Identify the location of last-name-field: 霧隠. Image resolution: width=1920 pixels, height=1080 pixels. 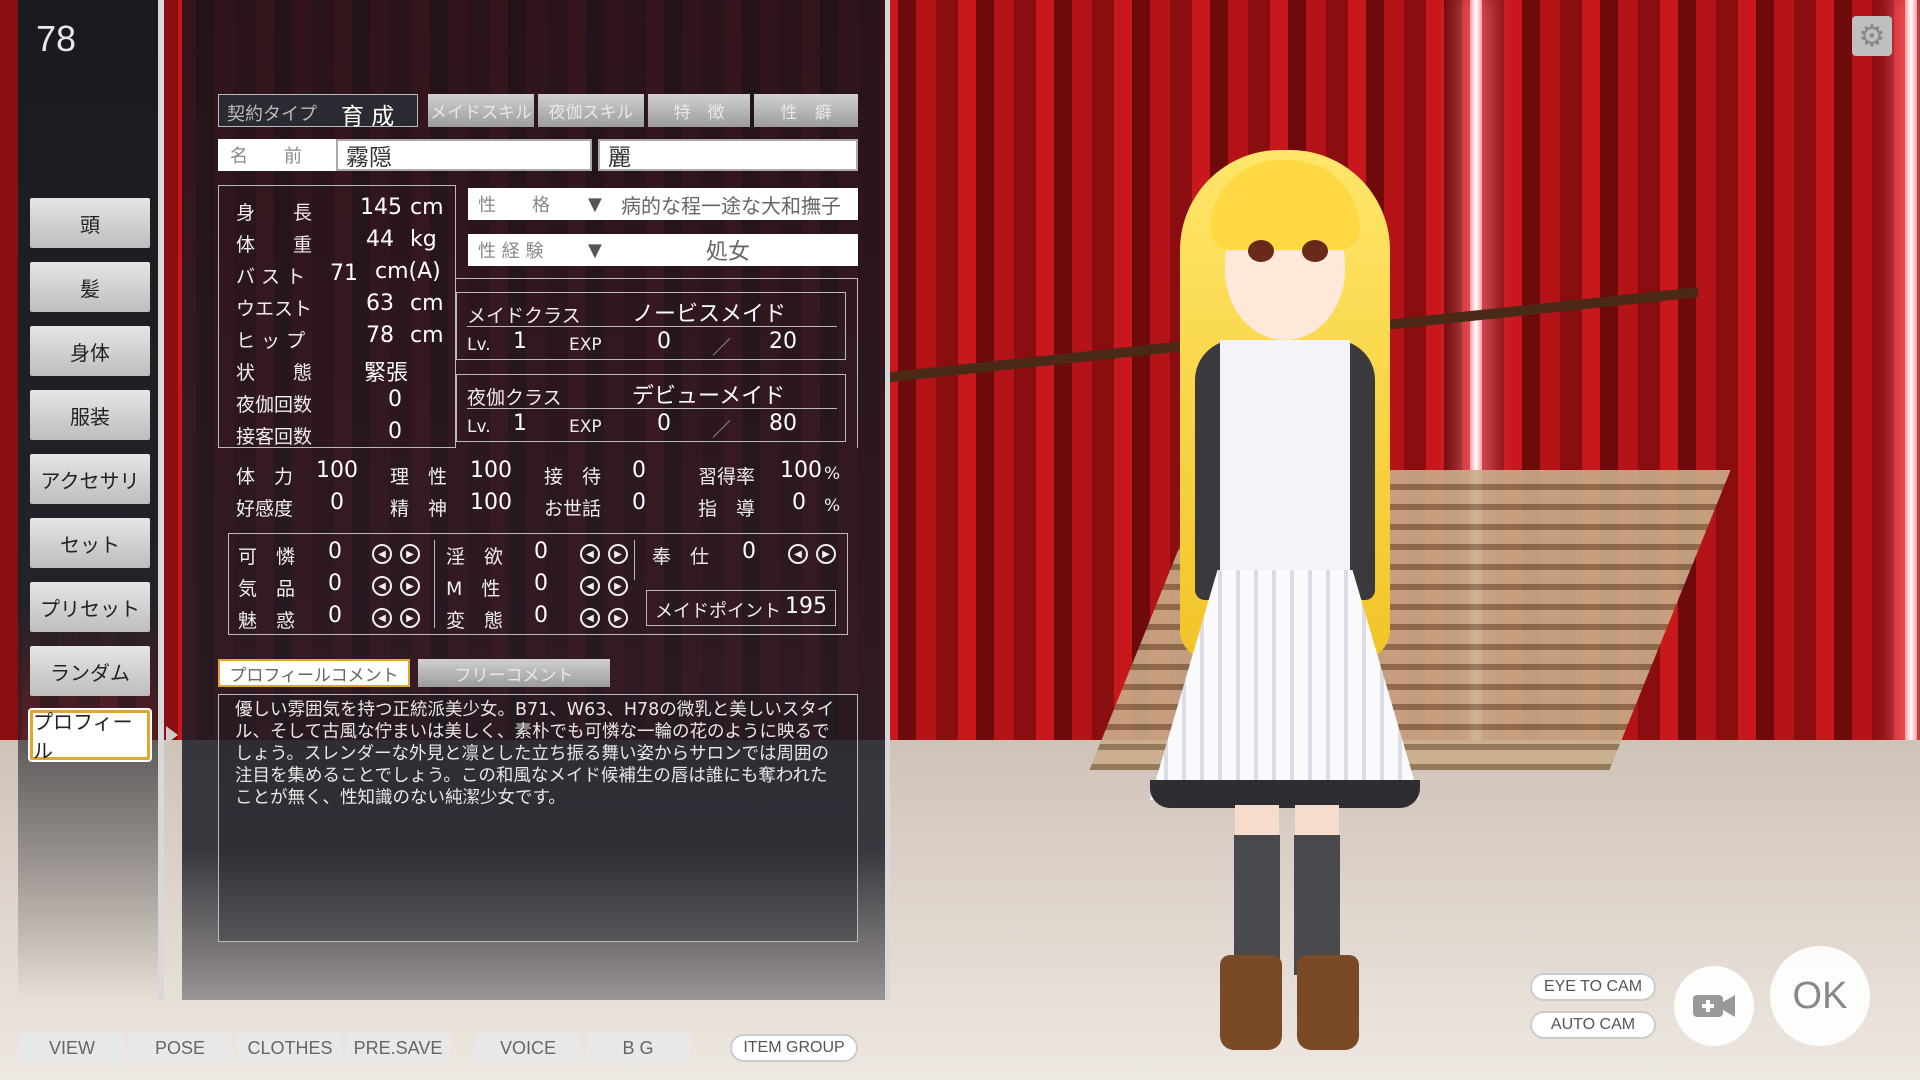
(464, 155).